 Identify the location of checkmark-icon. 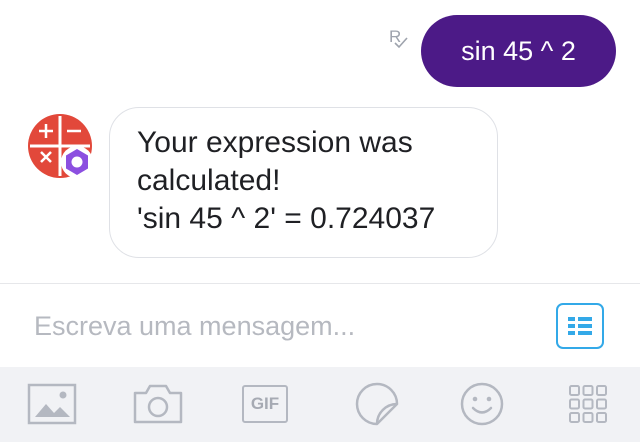
(401, 43).